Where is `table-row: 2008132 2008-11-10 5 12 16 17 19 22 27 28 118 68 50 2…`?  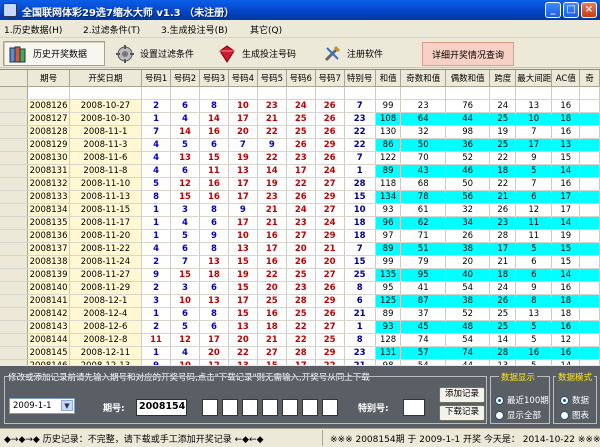 table-row: 2008132 2008-11-10 5 12 16 17 19 22 27 28 118 68 50 2… is located at coordinates (300, 184).